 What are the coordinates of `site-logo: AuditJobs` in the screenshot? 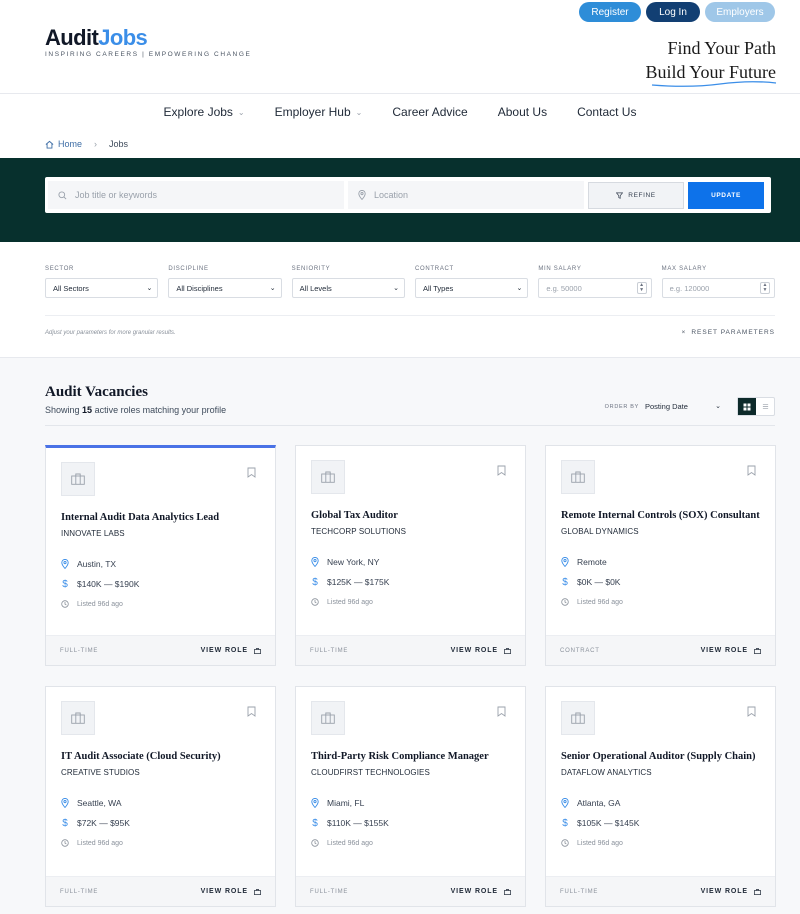 It's located at (96, 37).